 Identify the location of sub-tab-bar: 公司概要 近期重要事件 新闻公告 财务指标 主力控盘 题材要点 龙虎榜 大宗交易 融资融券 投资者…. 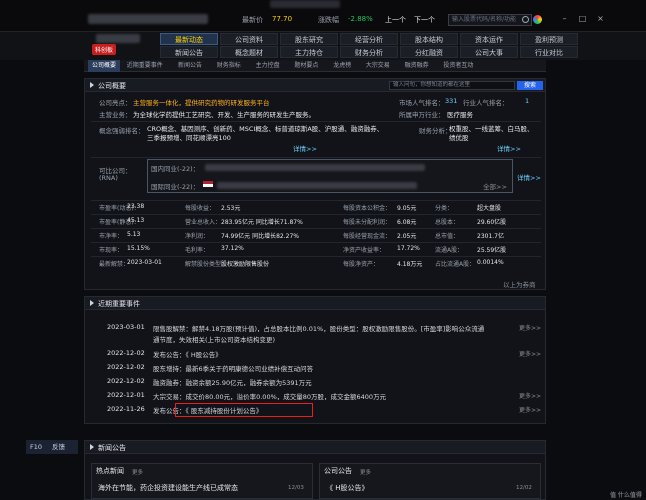
(315, 66).